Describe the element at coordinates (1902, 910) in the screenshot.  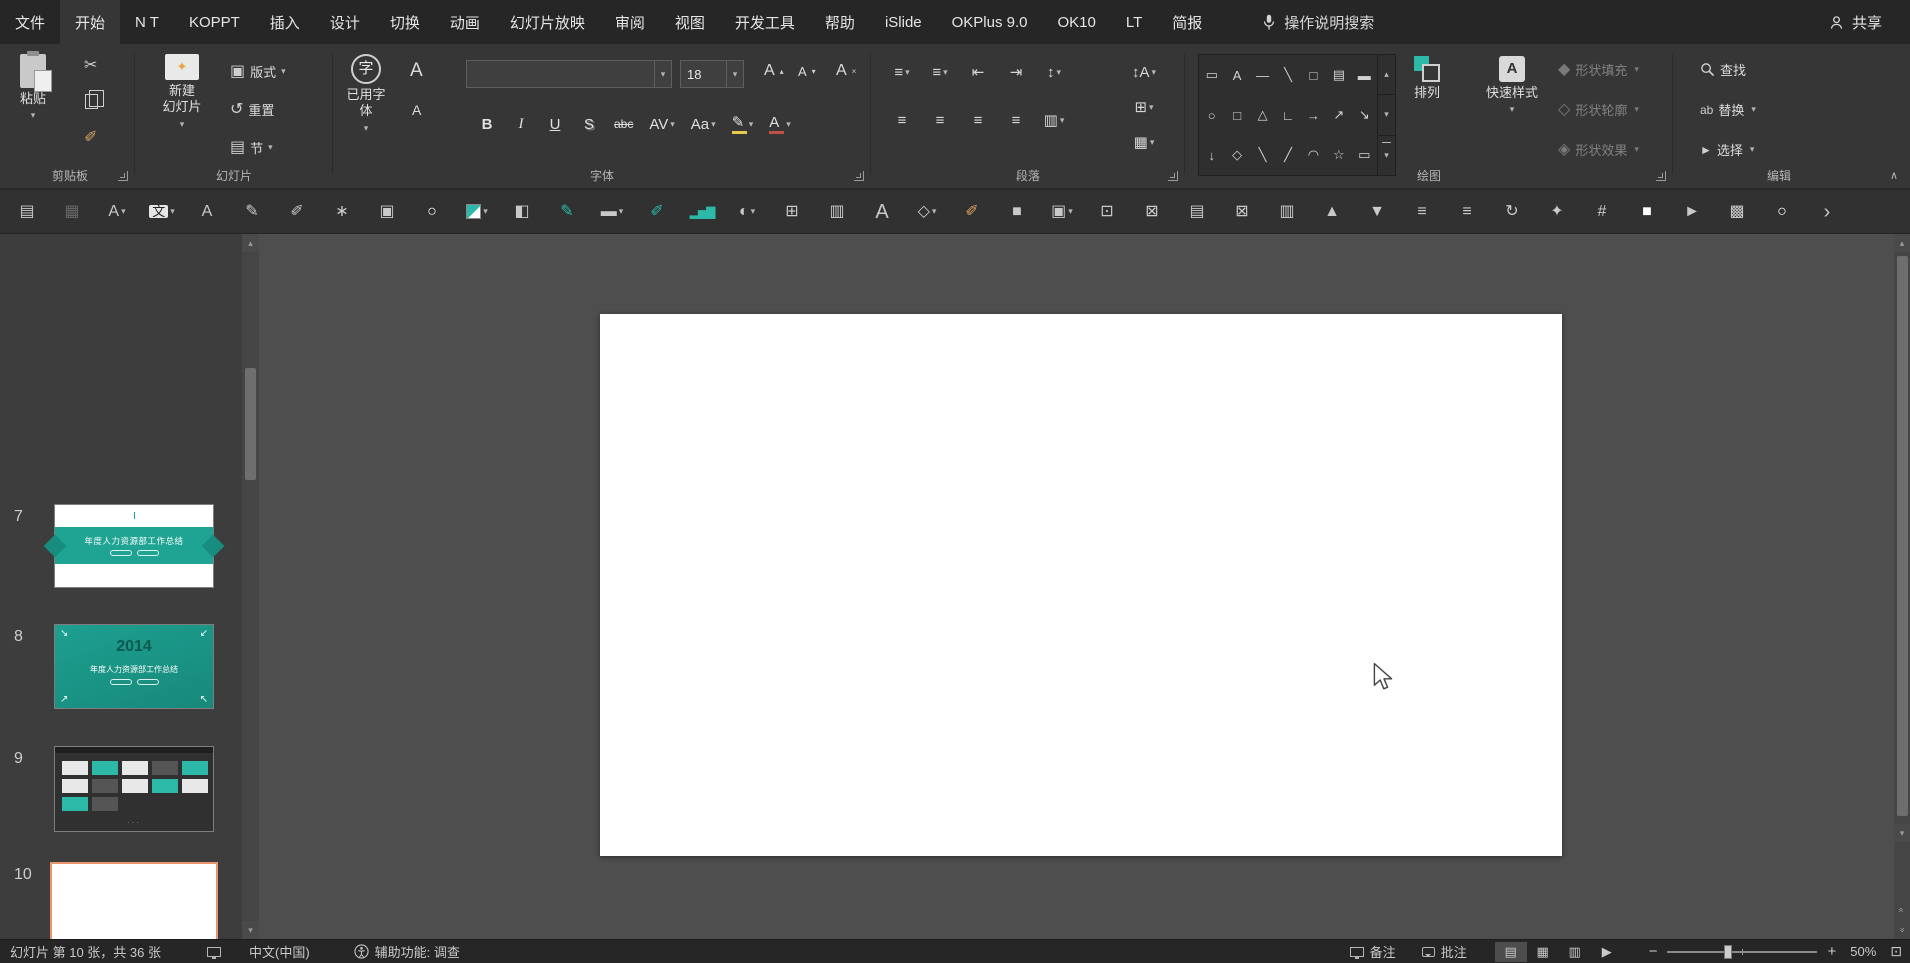
I see `previous-slide-button: «` at that location.